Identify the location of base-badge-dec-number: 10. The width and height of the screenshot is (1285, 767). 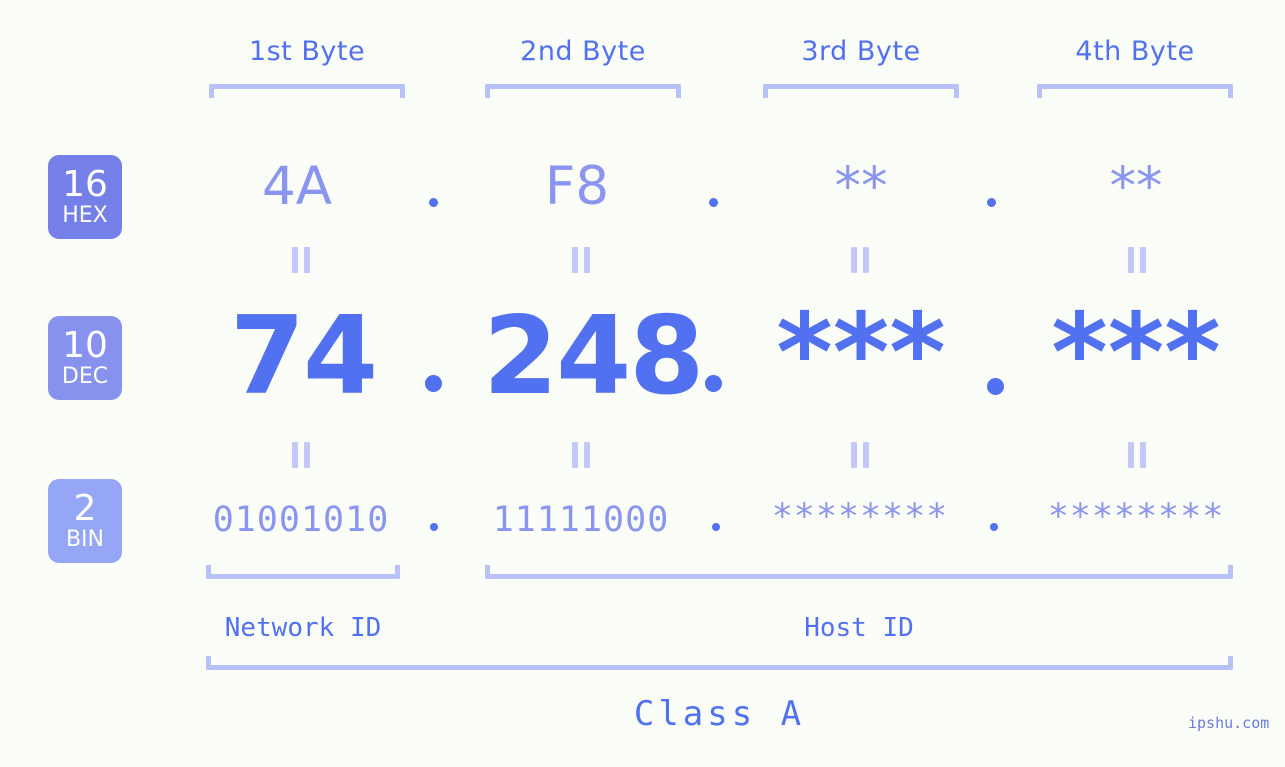
(85, 345).